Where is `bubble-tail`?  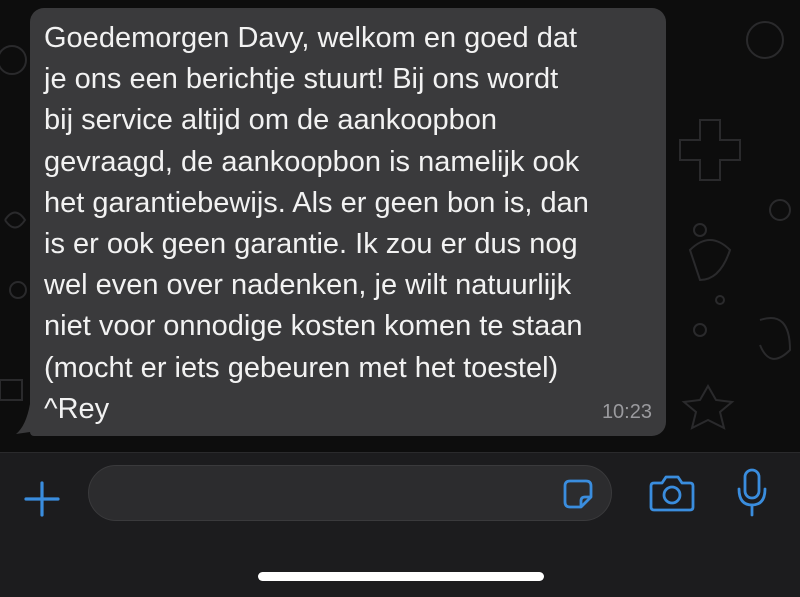
bubble-tail is located at coordinates (23, 419).